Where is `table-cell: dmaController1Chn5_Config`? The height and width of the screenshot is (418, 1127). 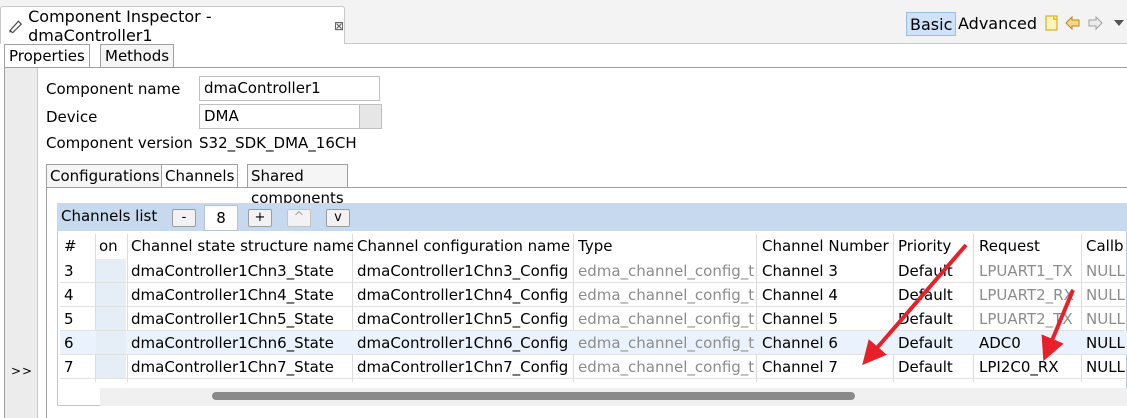
table-cell: dmaController1Chn5_Config is located at coordinates (465, 319).